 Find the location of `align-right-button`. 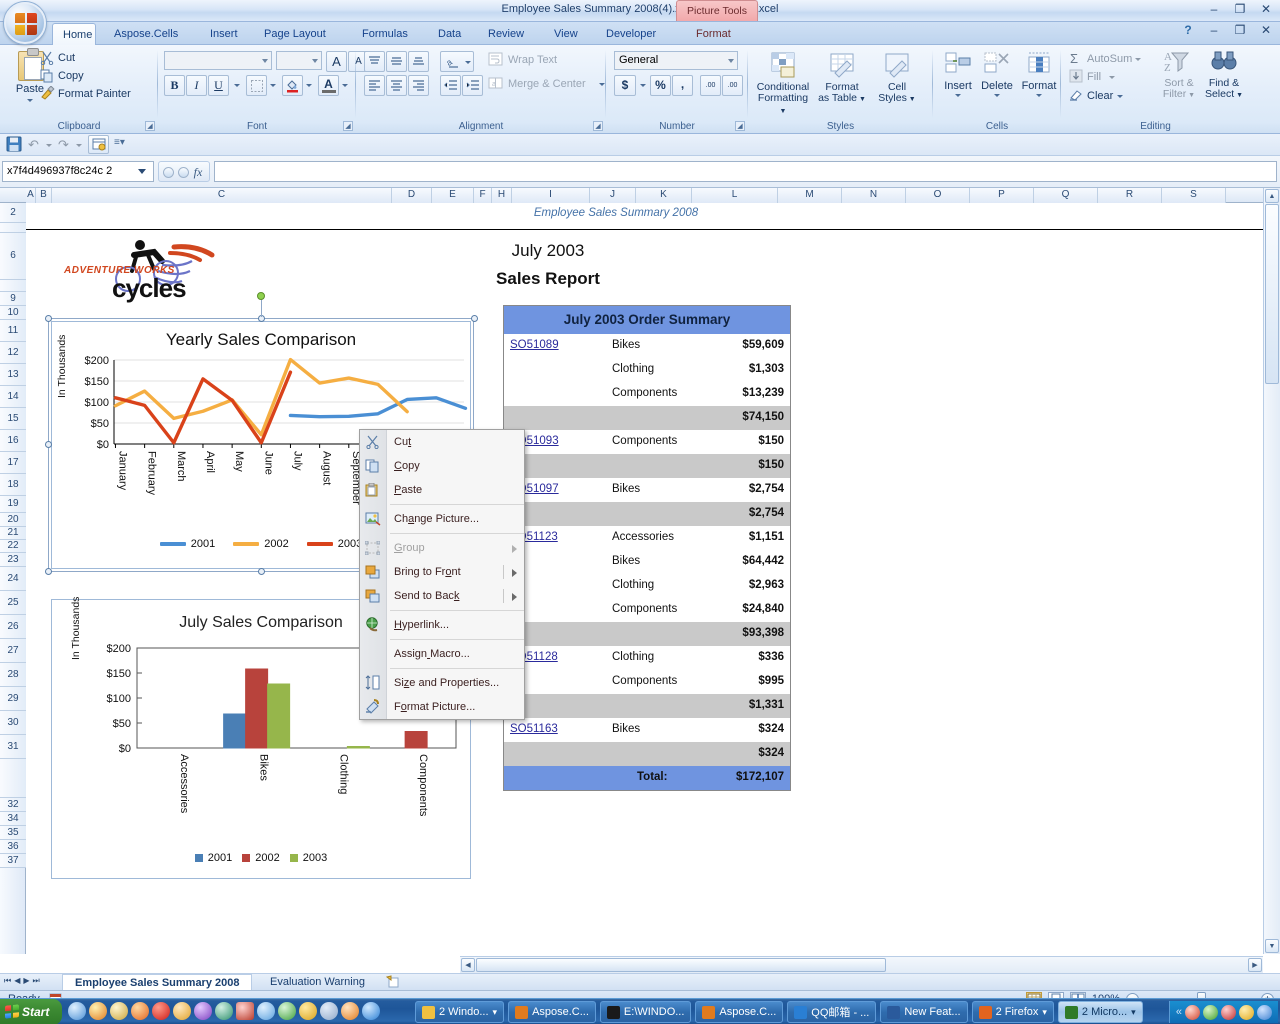

align-right-button is located at coordinates (418, 85).